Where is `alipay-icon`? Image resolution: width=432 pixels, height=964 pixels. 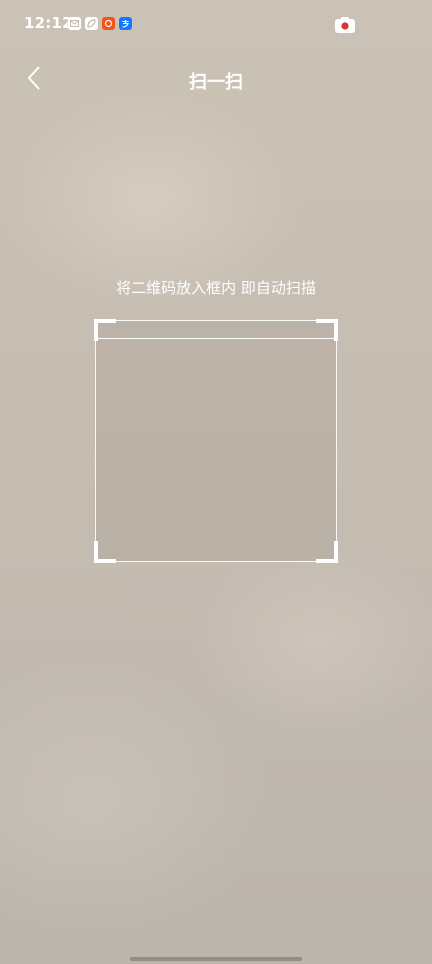 alipay-icon is located at coordinates (125, 23).